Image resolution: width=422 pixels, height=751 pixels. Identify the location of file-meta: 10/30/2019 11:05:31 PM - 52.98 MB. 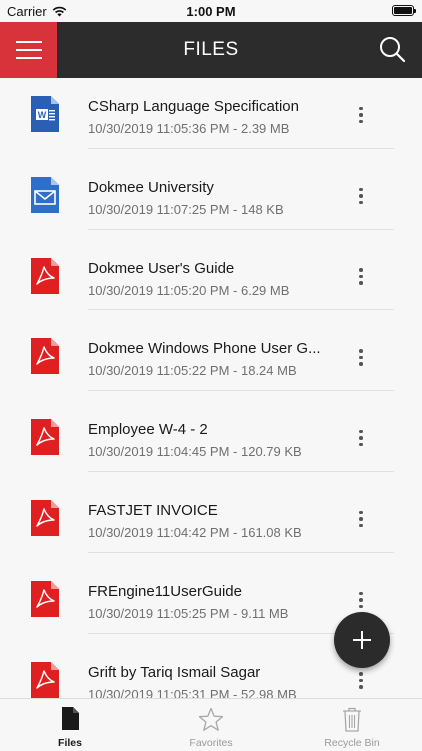
(192, 692).